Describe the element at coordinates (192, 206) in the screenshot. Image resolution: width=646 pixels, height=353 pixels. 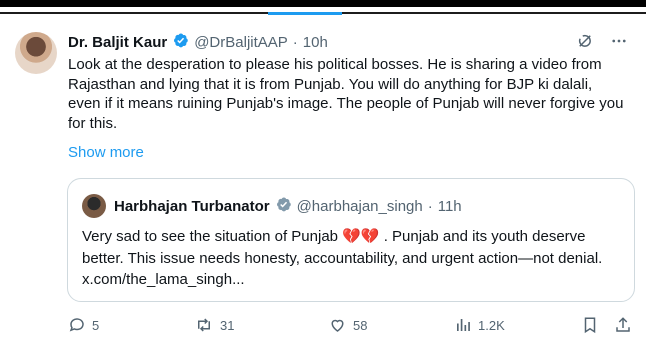
I see `quoted-author-name: Harbhajan Turbanator` at that location.